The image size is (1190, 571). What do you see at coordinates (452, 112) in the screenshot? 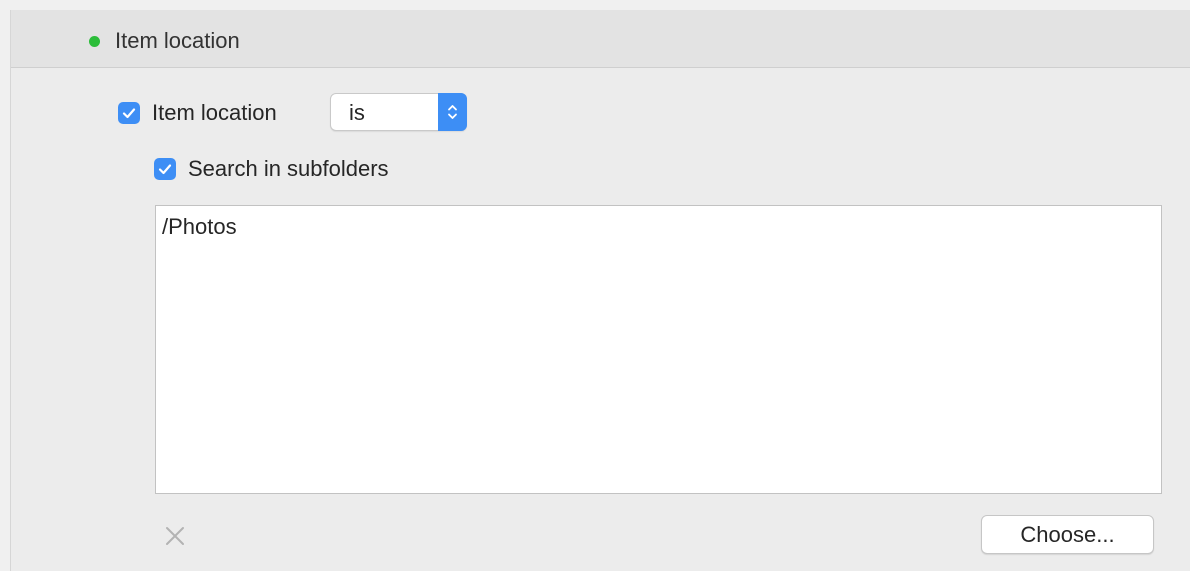
I see `up-down-chevron-icon` at bounding box center [452, 112].